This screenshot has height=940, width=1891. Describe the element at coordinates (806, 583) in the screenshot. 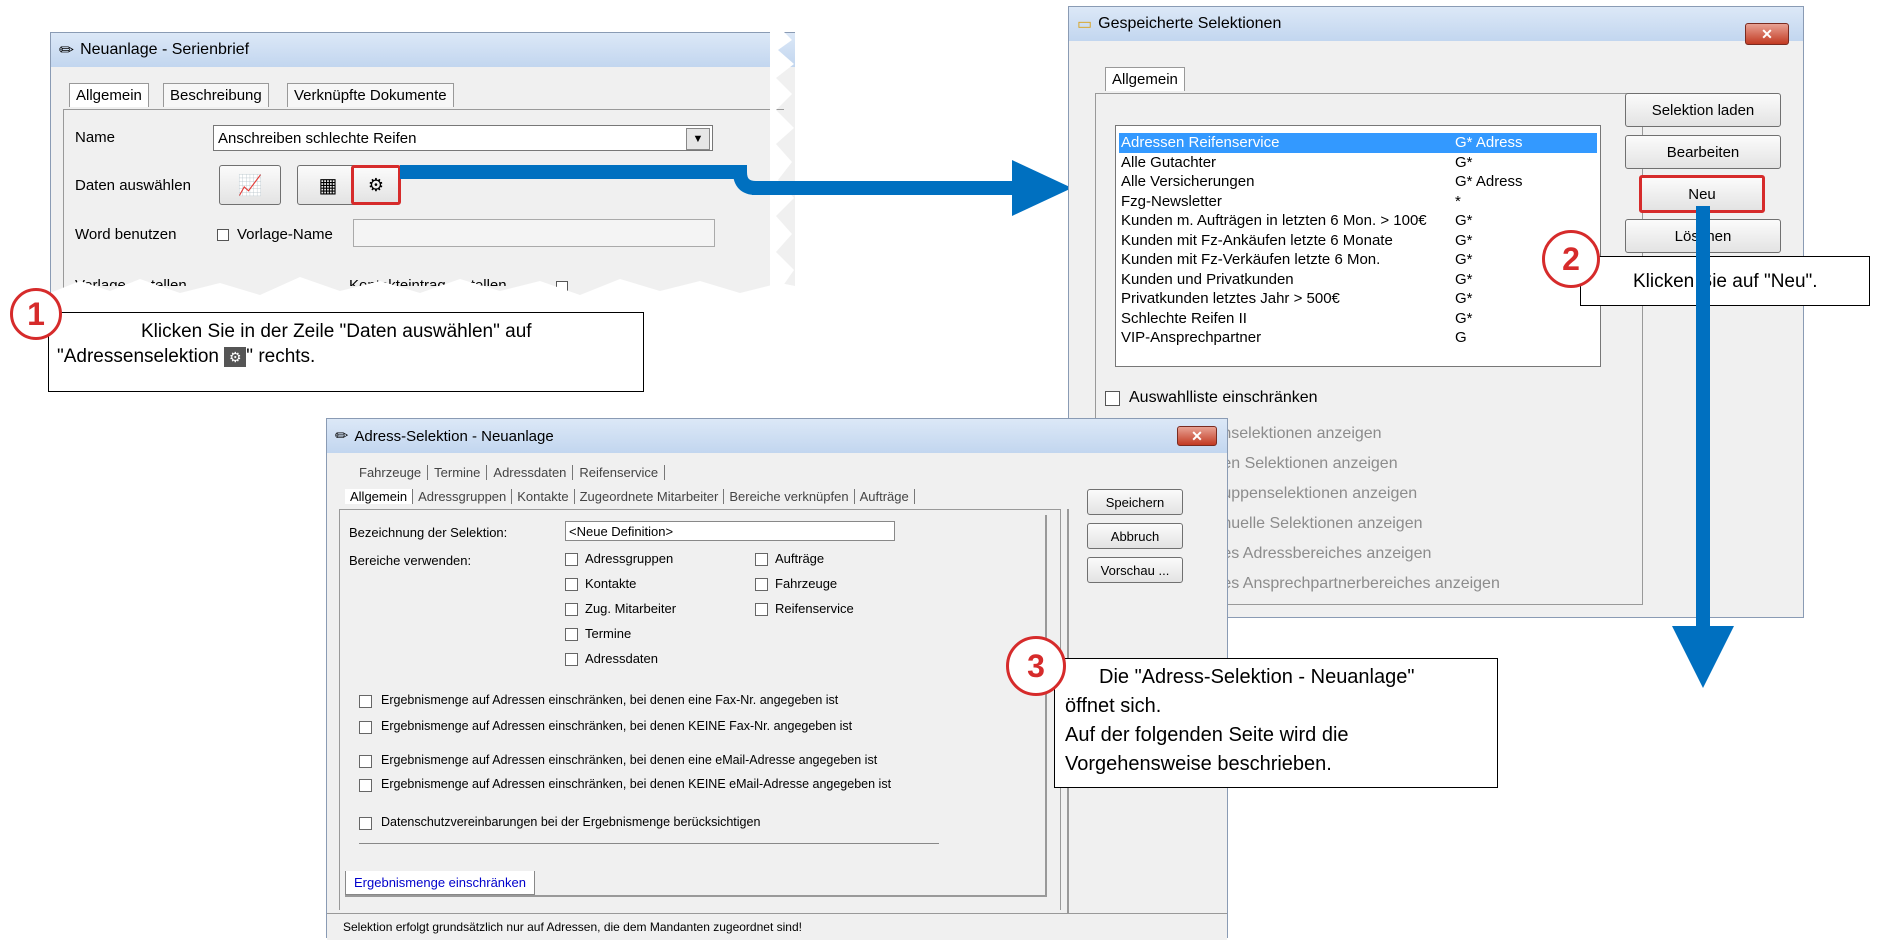

I see `checkbox-label: Fahrzeuge` at that location.